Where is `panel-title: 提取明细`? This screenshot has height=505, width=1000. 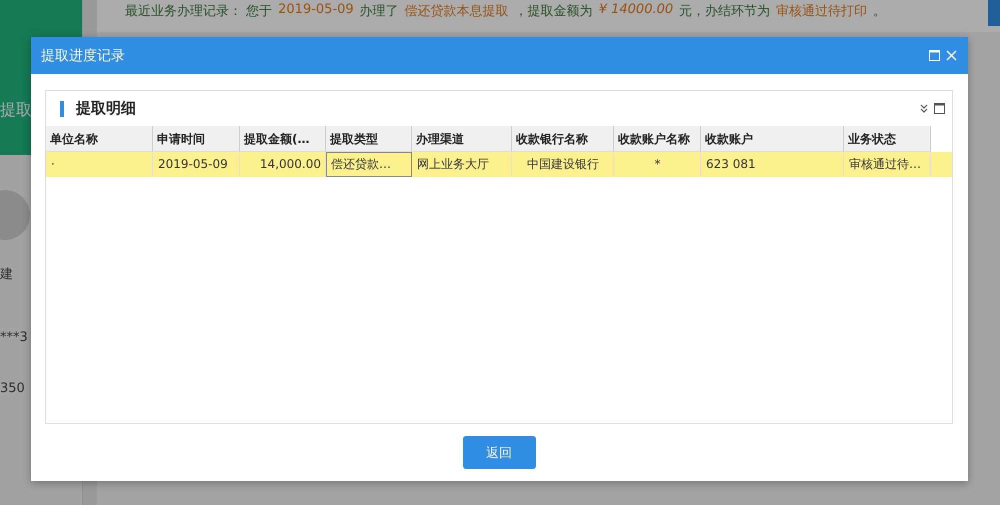 panel-title: 提取明细 is located at coordinates (106, 108).